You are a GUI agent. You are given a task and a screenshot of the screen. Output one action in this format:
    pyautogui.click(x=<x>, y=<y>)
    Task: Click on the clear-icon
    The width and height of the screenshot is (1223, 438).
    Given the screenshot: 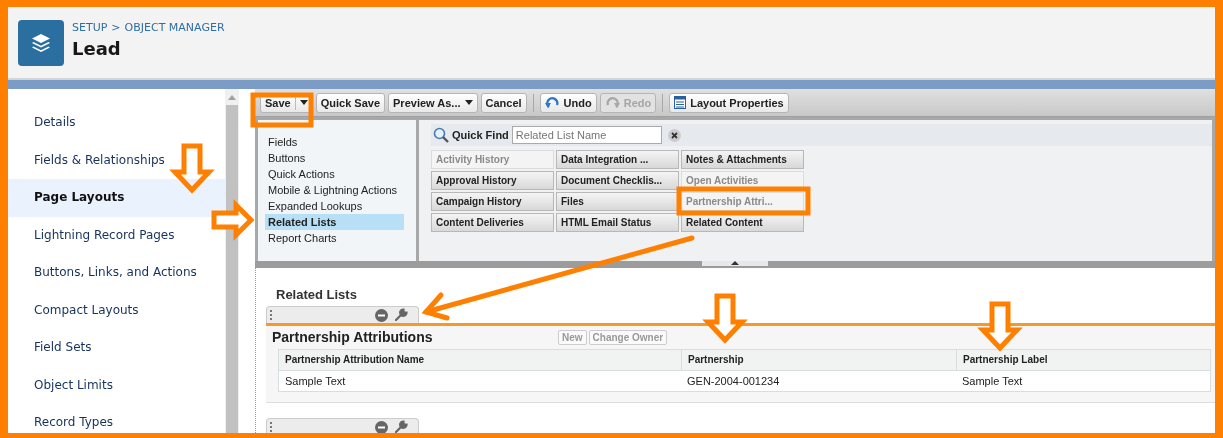 What is the action you would take?
    pyautogui.click(x=674, y=135)
    